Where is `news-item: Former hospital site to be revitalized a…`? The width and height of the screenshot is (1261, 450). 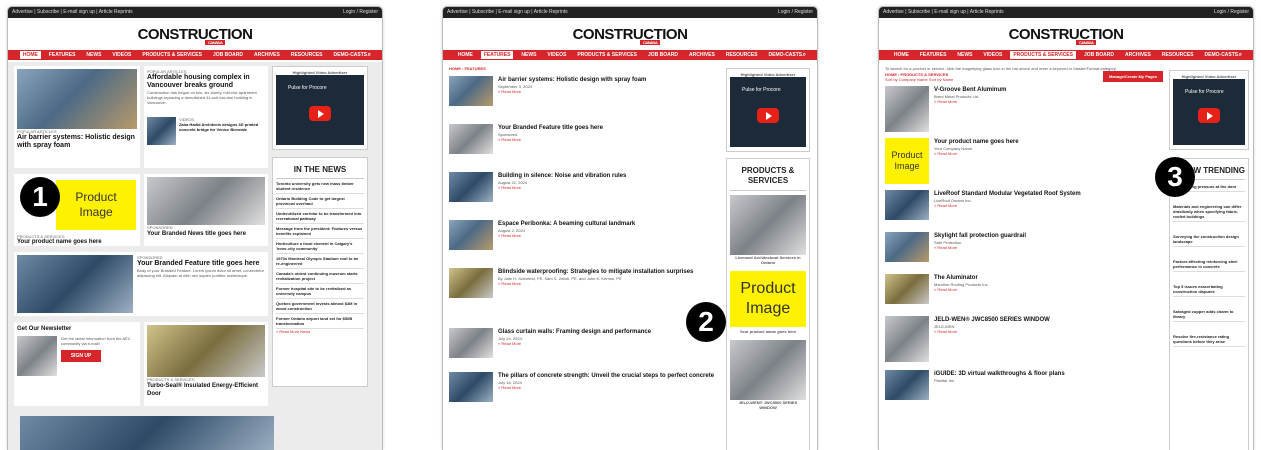
news-item: Former hospital site to be revitalized a… is located at coordinates (320, 291).